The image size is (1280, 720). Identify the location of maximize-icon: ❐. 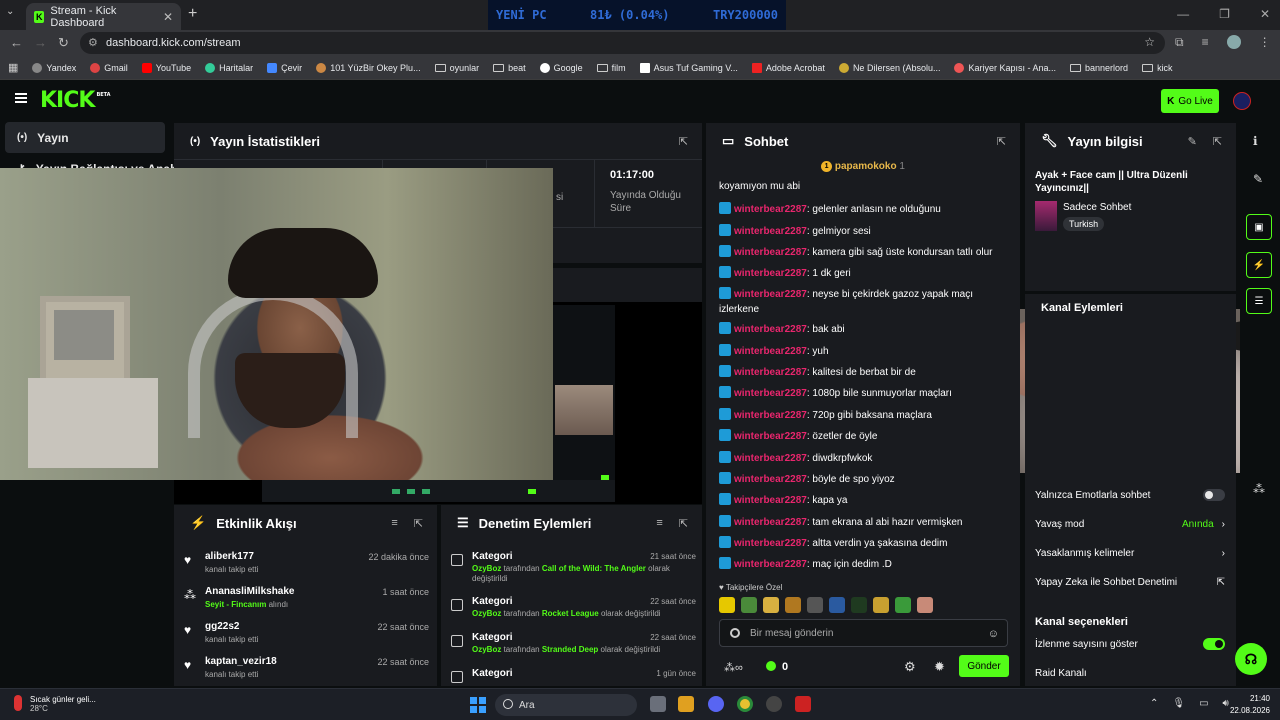
(1224, 14).